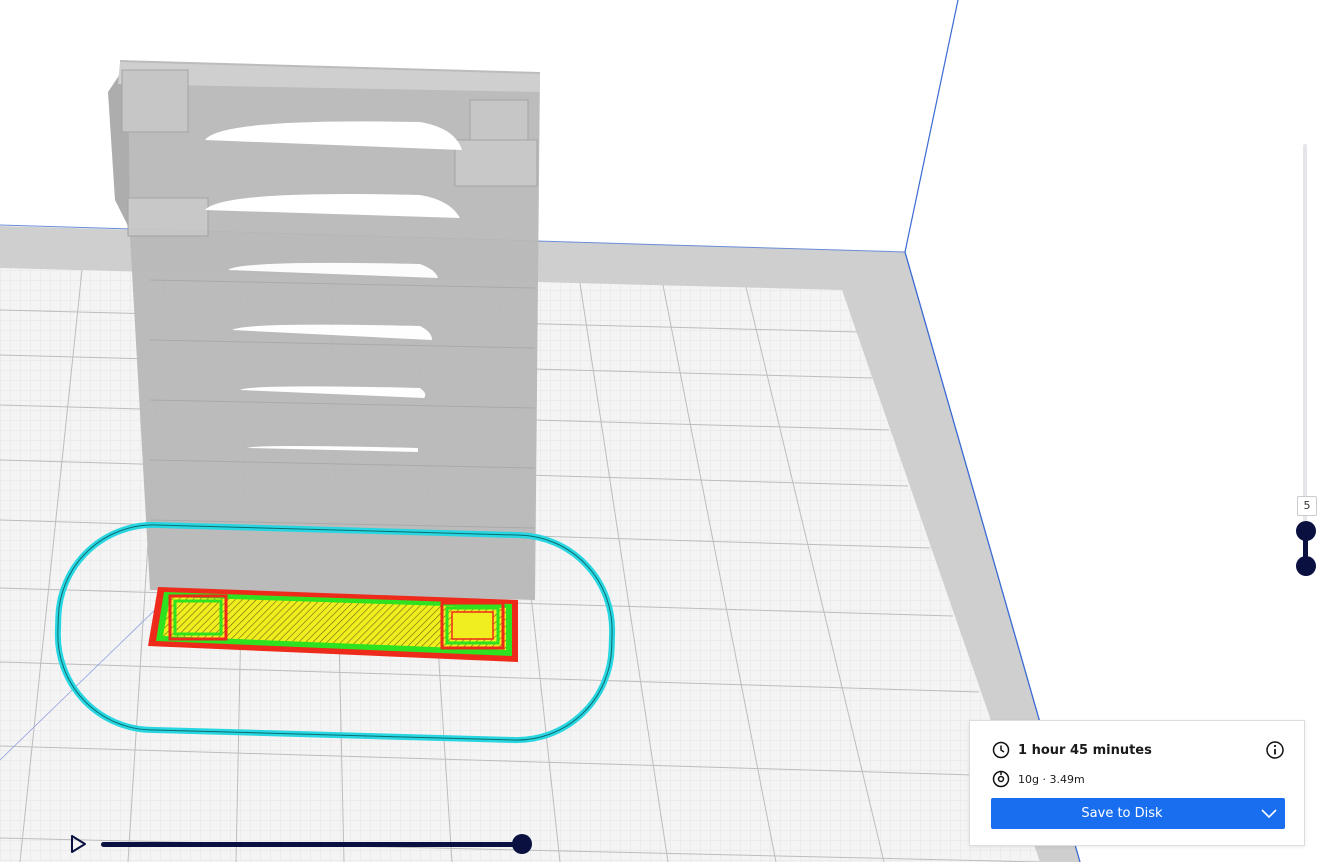 The height and width of the screenshot is (862, 1320). I want to click on print-details-button, so click(1275, 750).